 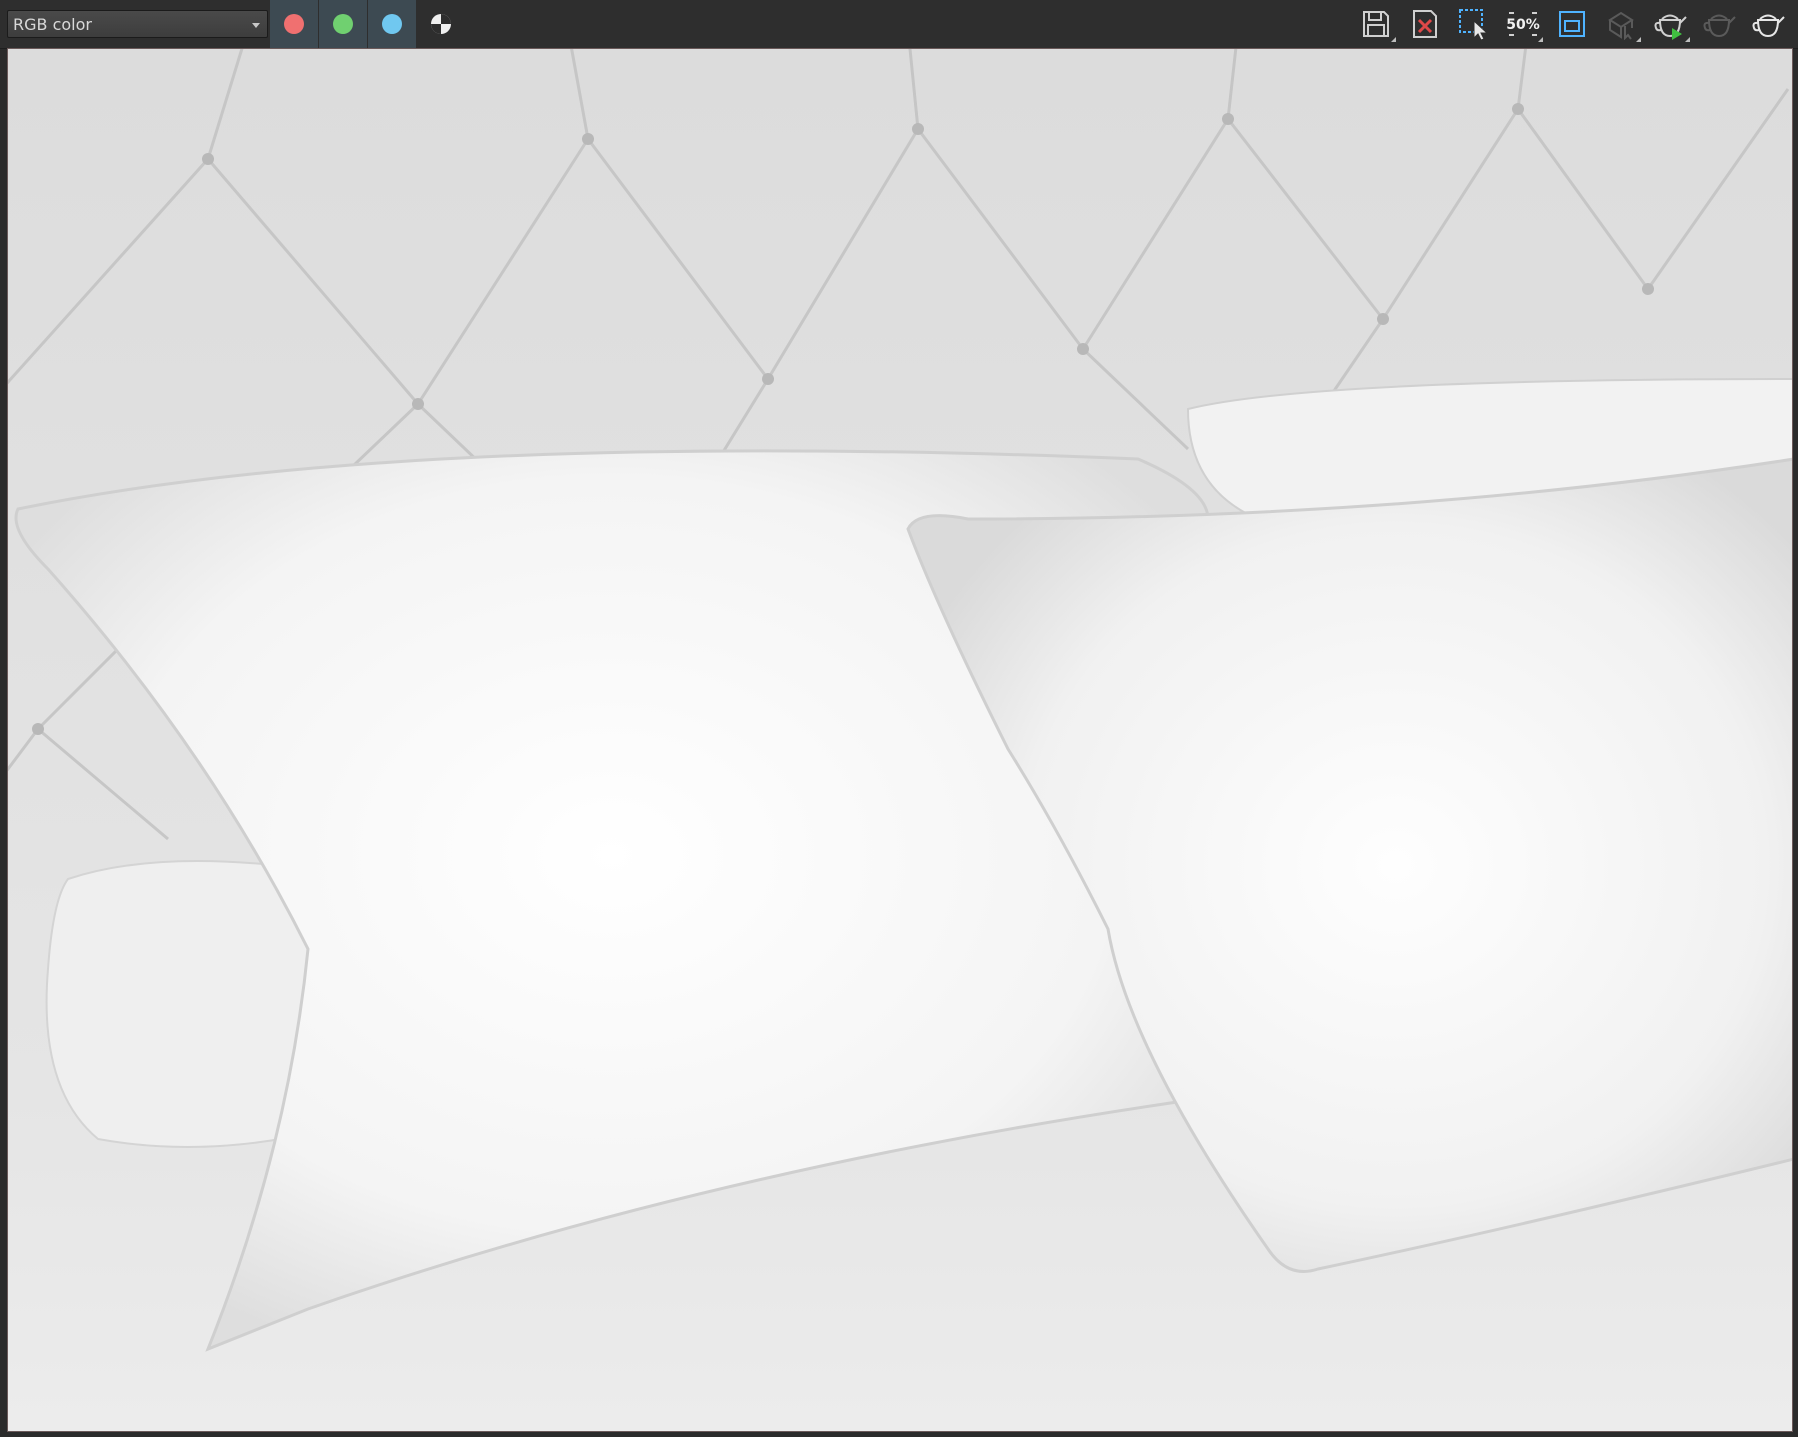 I want to click on channel-display-value: RGB color, so click(x=52, y=24).